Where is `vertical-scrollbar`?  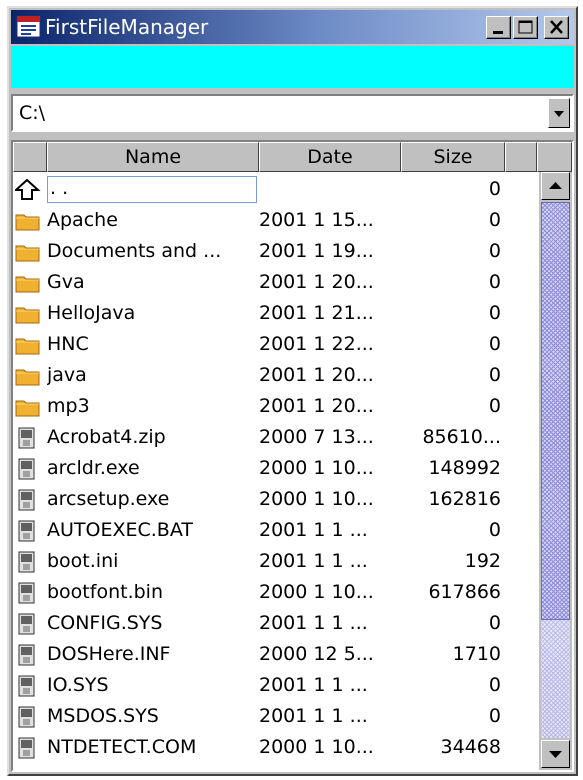
vertical-scrollbar is located at coordinates (555, 471).